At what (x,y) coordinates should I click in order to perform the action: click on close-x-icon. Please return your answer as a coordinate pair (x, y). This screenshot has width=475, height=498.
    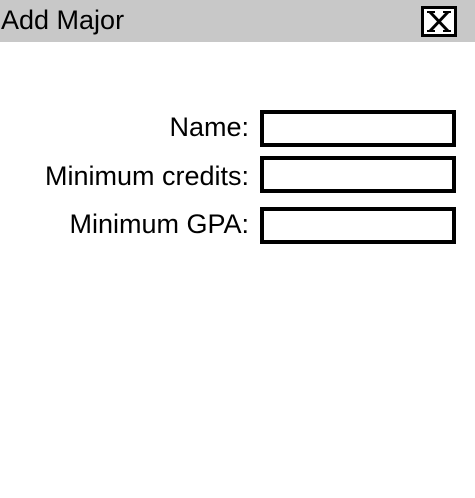
    Looking at the image, I should click on (439, 21).